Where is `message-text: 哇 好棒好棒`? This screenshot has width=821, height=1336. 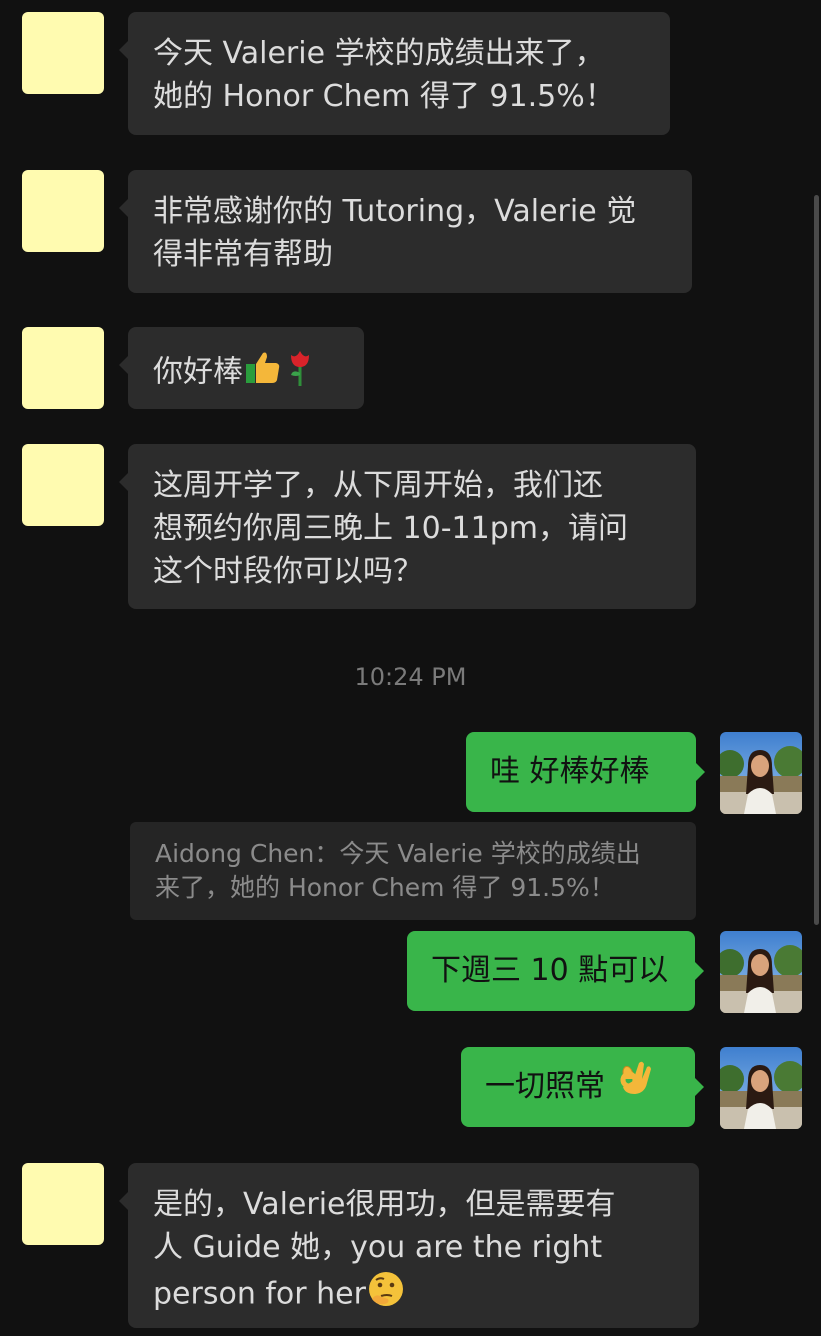
message-text: 哇 好棒好棒 is located at coordinates (570, 771).